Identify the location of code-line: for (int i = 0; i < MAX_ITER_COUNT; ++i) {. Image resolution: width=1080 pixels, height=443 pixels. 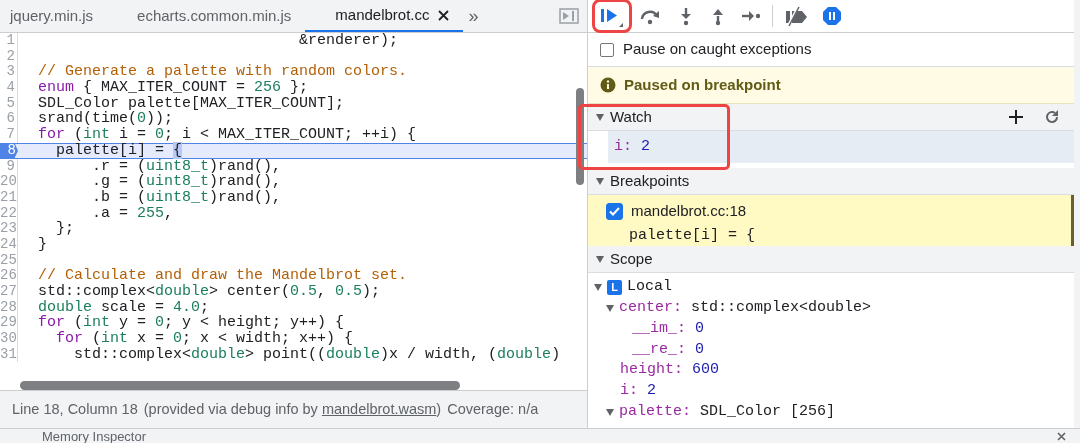
(227, 135).